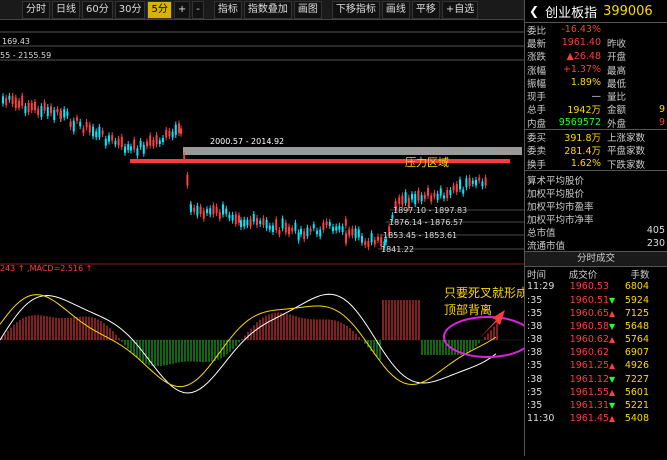 The width and height of the screenshot is (667, 460). Describe the element at coordinates (395, 9) in the screenshot. I see `toolbar-button: 画线` at that location.